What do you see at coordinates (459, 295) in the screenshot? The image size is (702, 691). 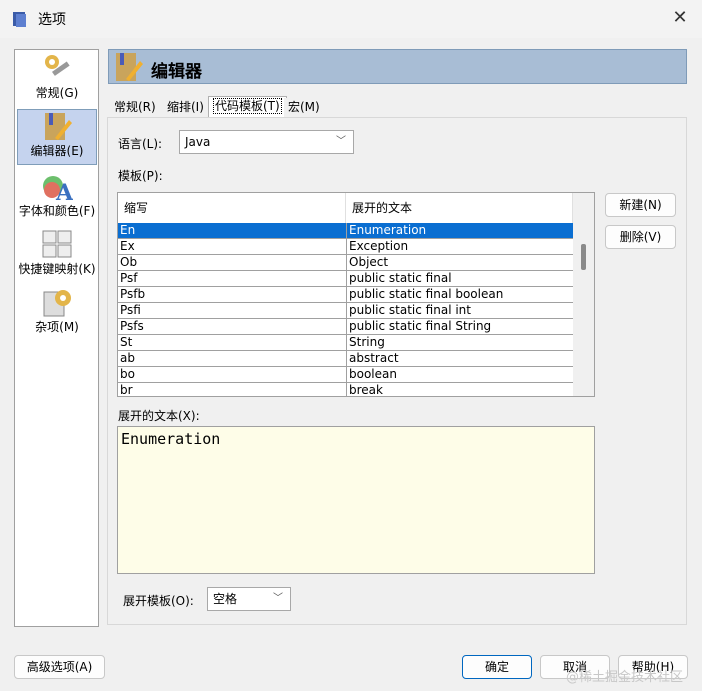 I see `expanded-text-cell: public static final boolean` at bounding box center [459, 295].